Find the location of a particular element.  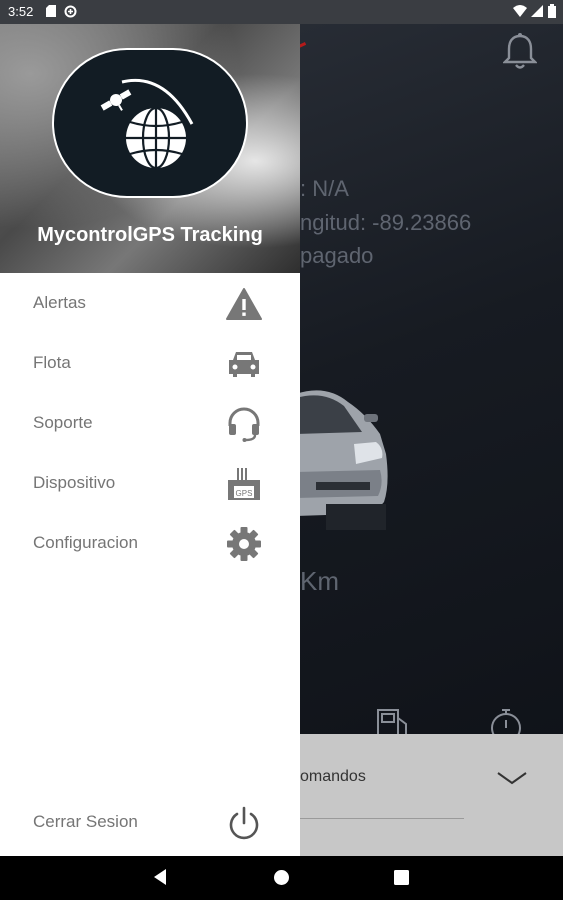

menu-item-alertas: Alertas is located at coordinates (150, 303).